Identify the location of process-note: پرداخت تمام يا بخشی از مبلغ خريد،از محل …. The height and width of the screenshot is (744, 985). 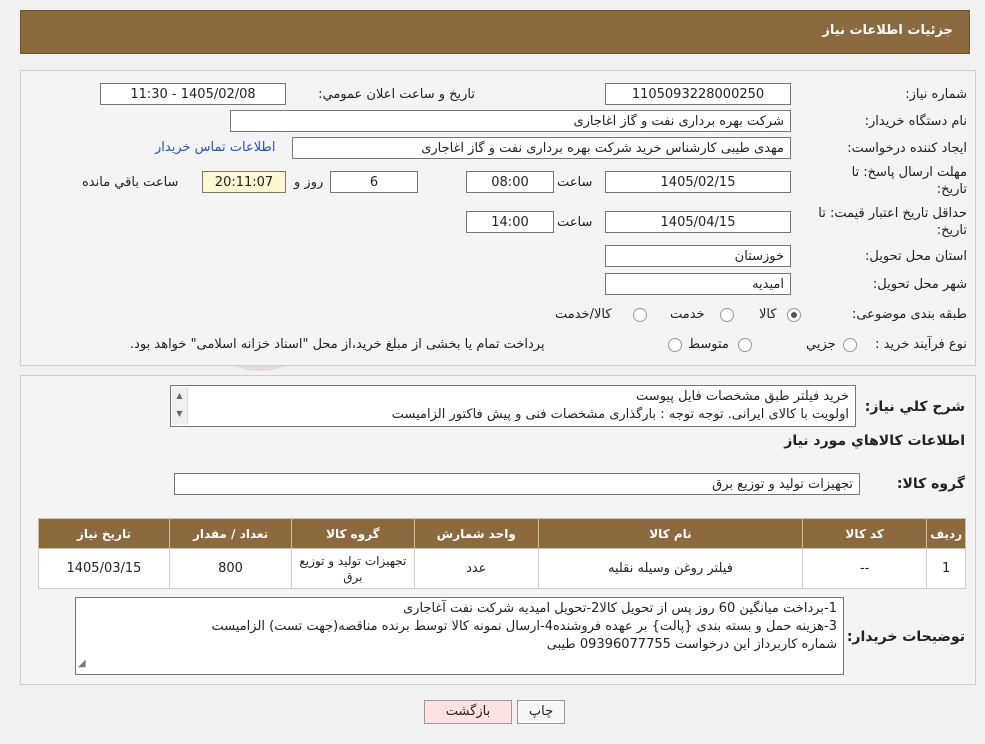
(337, 344).